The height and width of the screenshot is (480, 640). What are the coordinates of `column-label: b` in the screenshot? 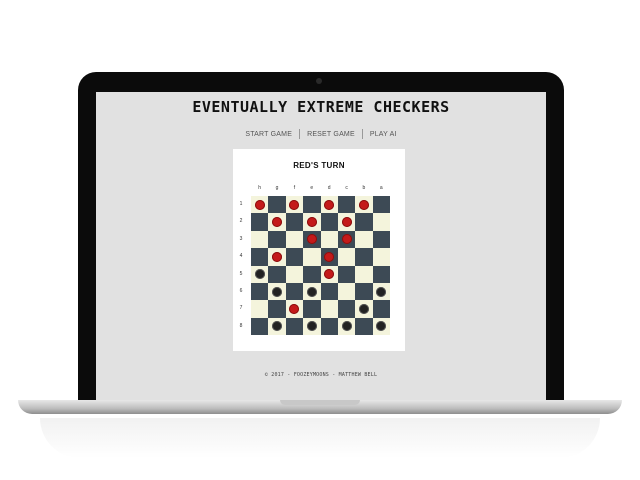 It's located at (364, 188).